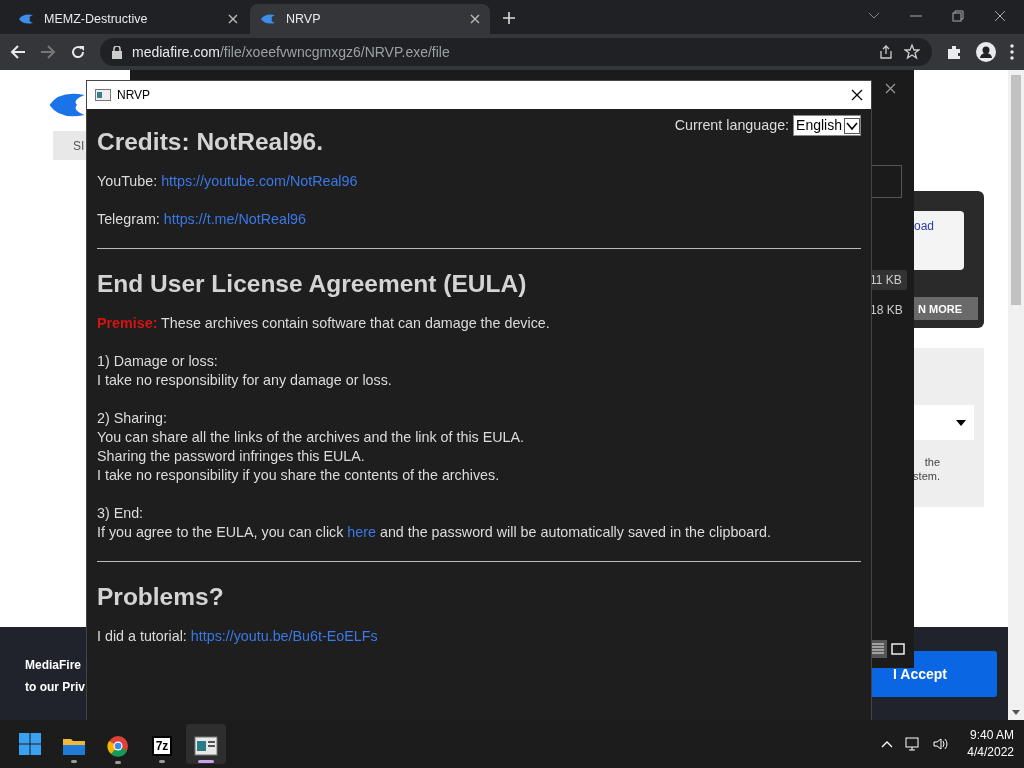 The height and width of the screenshot is (768, 1024). What do you see at coordinates (986, 52) in the screenshot?
I see `profile-icon` at bounding box center [986, 52].